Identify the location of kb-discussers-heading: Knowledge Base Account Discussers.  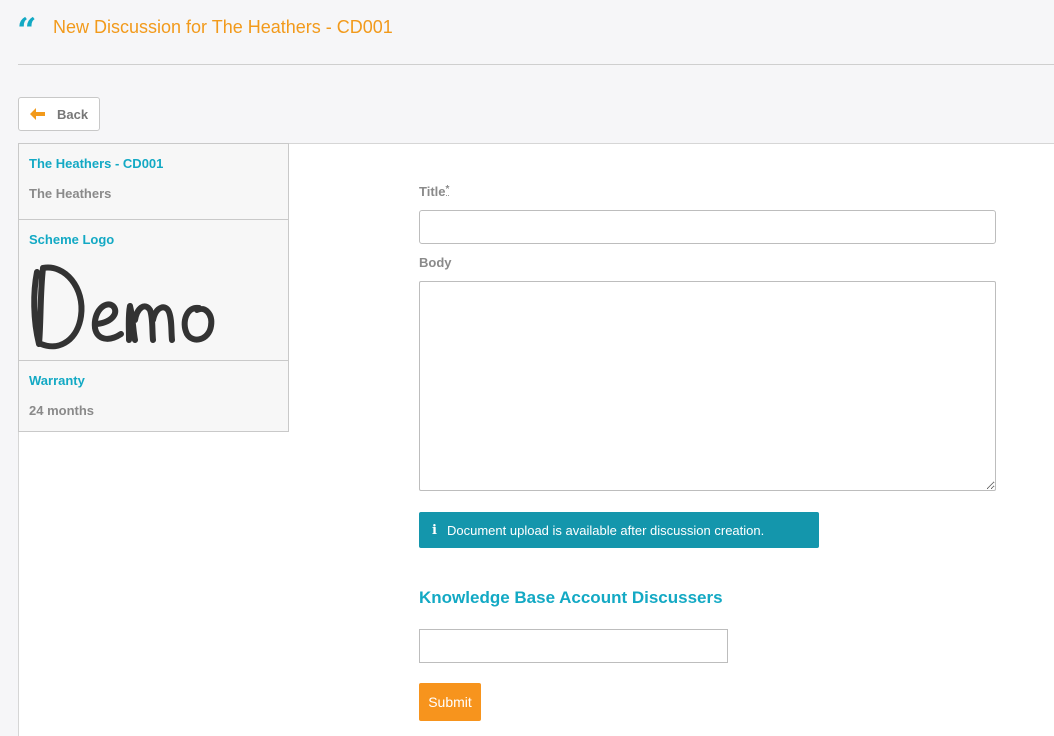
(571, 597).